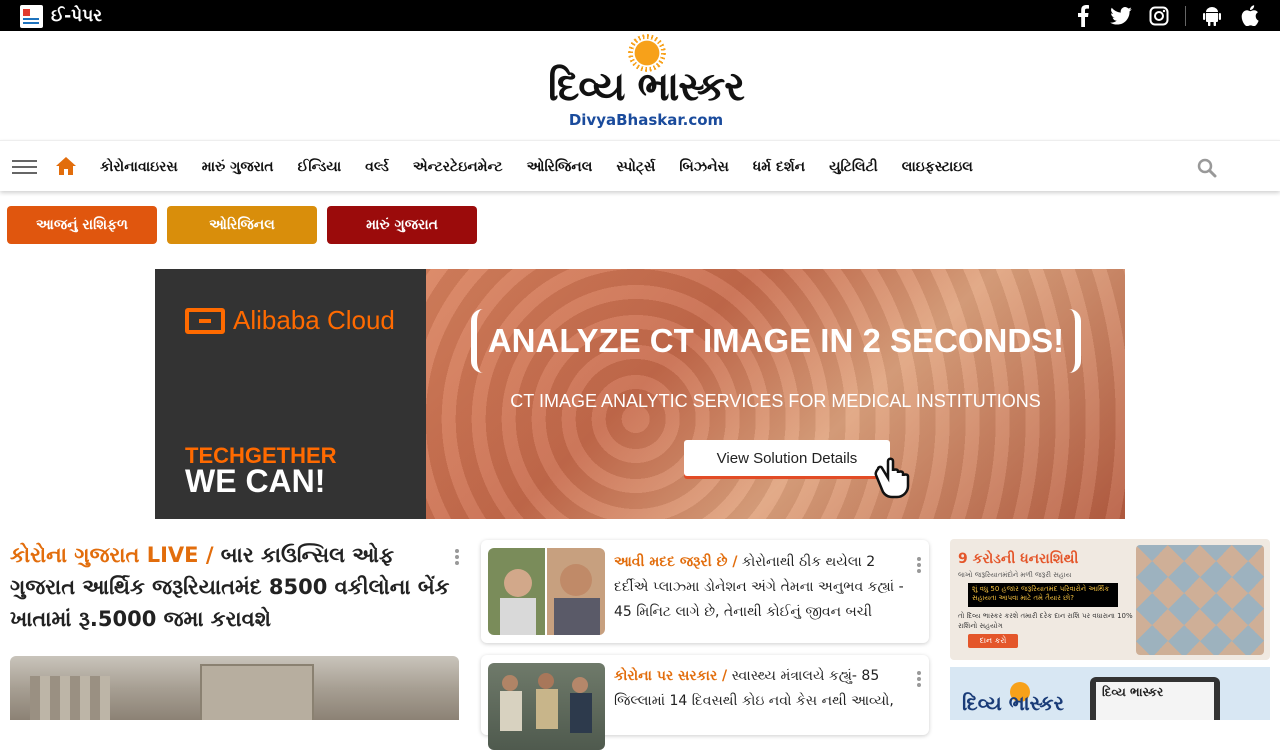 The height and width of the screenshot is (750, 1280). Describe the element at coordinates (1018, 559) in the screenshot. I see `promo-title: 9 કરોડની ધનરાશિથી` at that location.